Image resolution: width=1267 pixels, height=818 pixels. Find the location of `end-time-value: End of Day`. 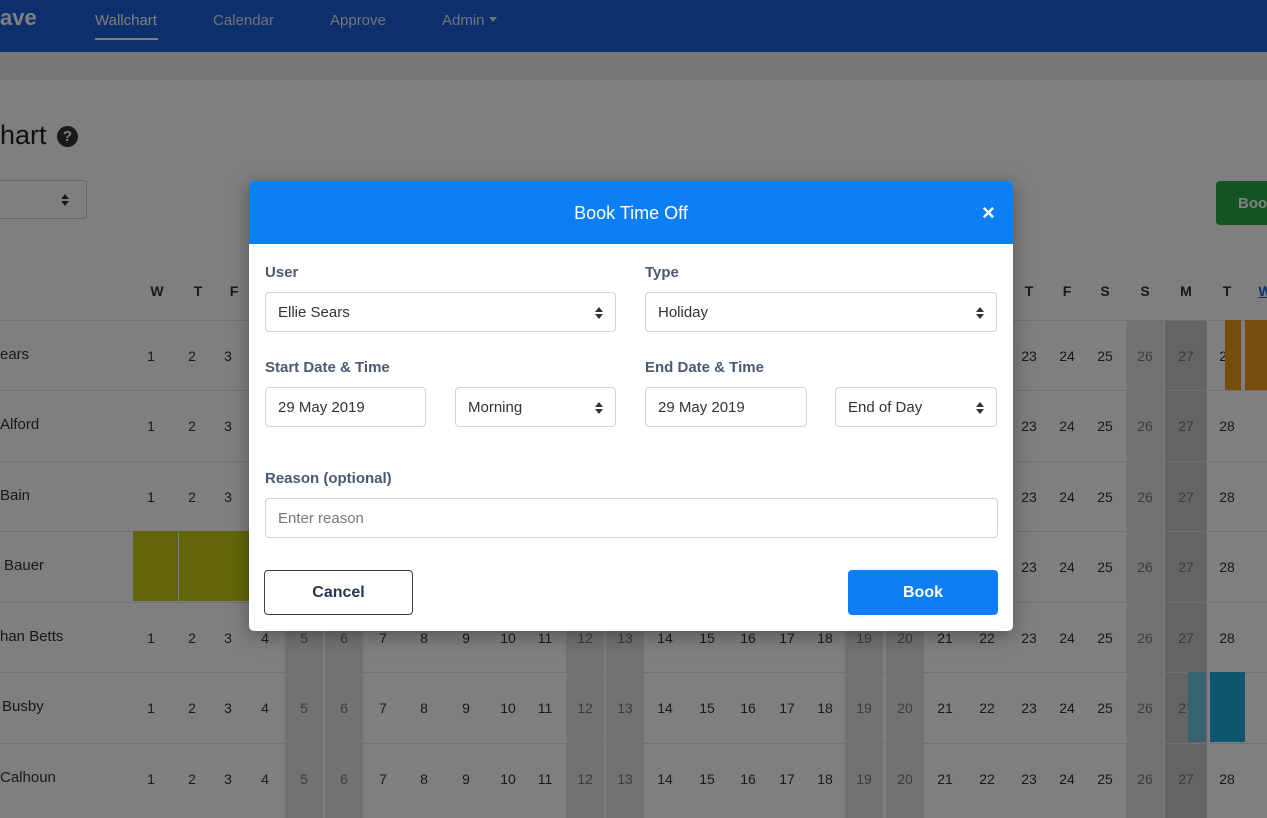

end-time-value: End of Day is located at coordinates (885, 407).